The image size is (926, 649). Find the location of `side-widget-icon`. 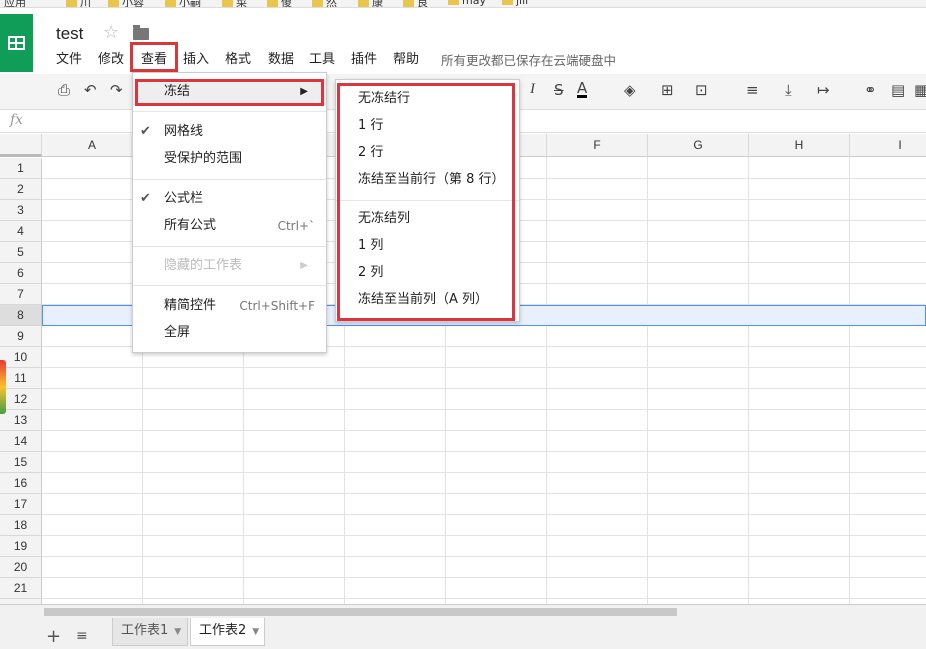

side-widget-icon is located at coordinates (3, 387).